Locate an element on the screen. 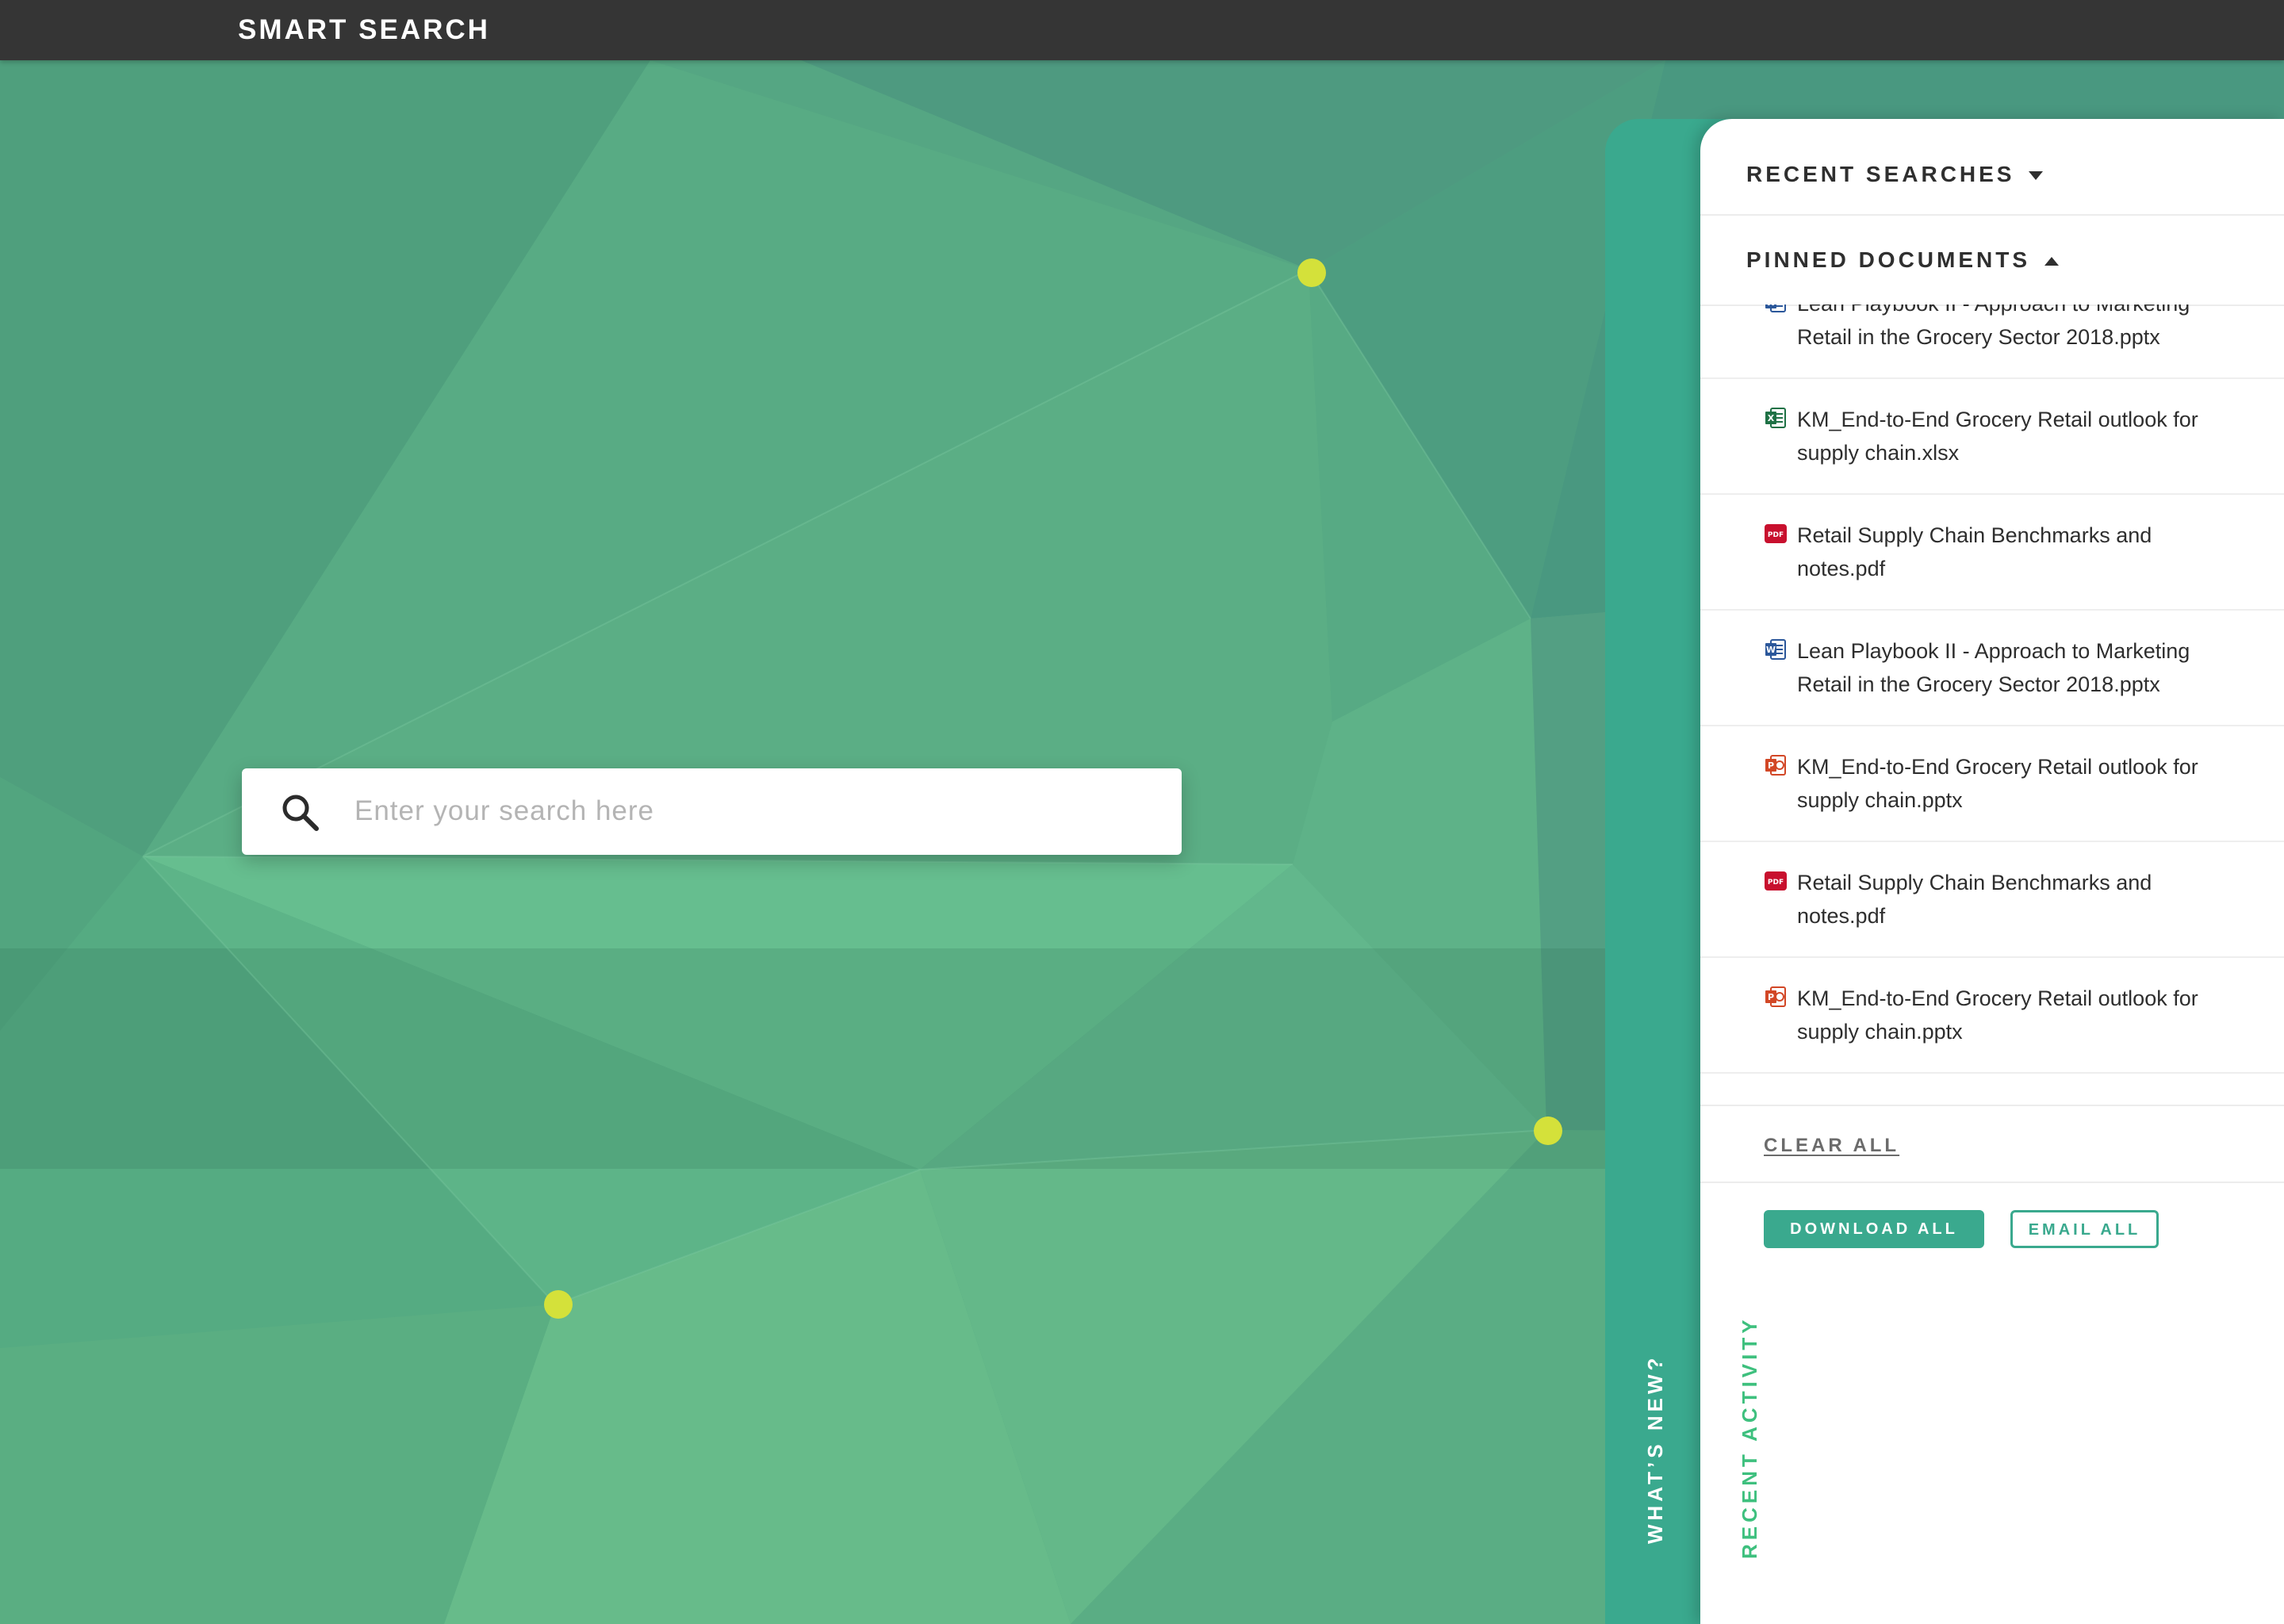 The height and width of the screenshot is (1624, 2284). clear-all-link: CLEAR ALL is located at coordinates (1831, 1146).